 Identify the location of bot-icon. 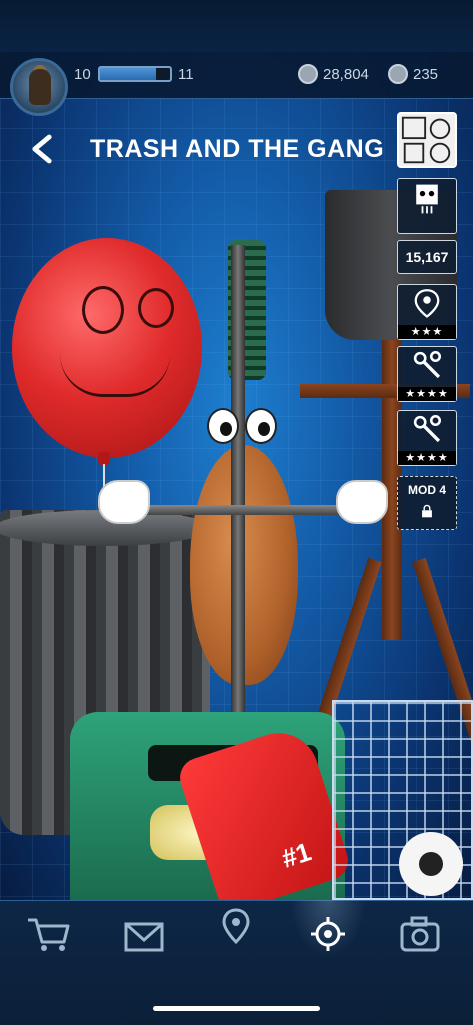
(427, 199).